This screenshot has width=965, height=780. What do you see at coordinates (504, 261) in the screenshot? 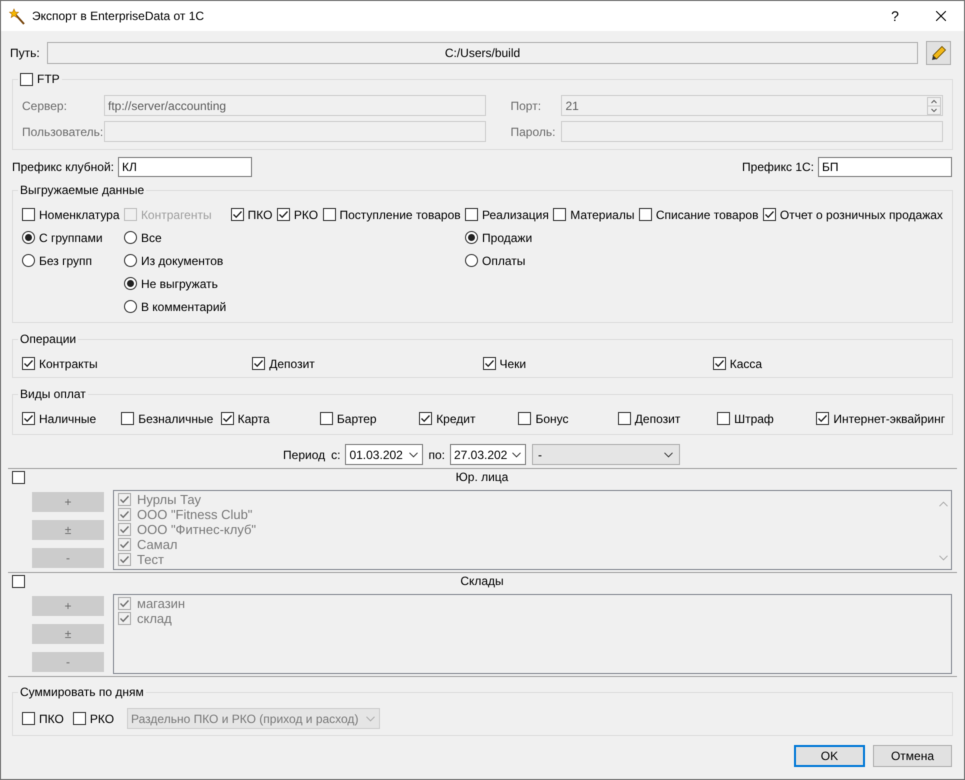
I see `radio-label: Оплаты` at bounding box center [504, 261].